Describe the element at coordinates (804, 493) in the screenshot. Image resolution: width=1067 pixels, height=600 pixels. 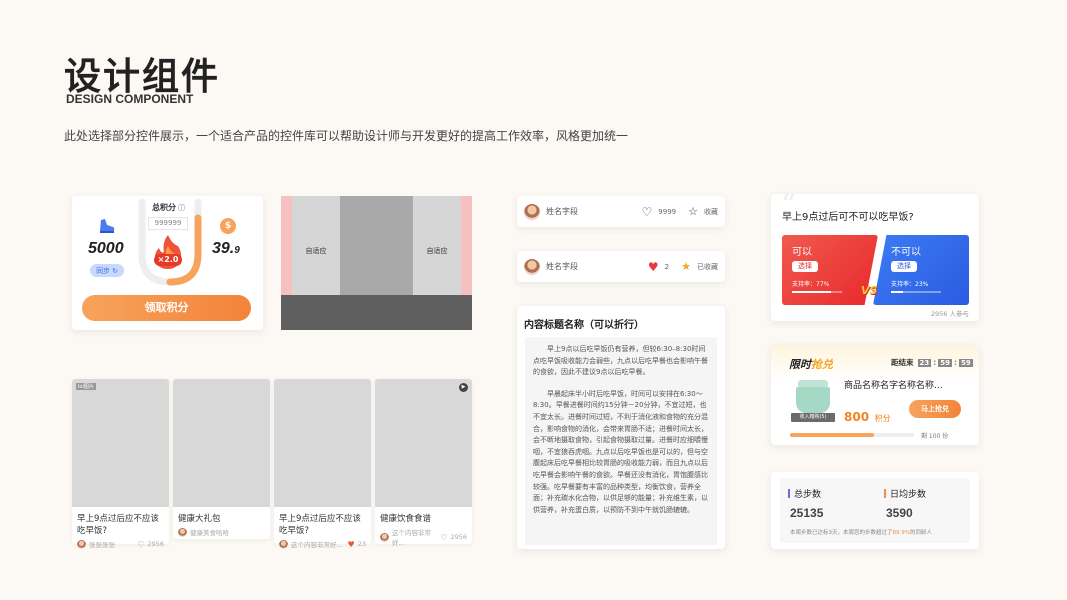
I see `total-steps-label: 总步数` at that location.